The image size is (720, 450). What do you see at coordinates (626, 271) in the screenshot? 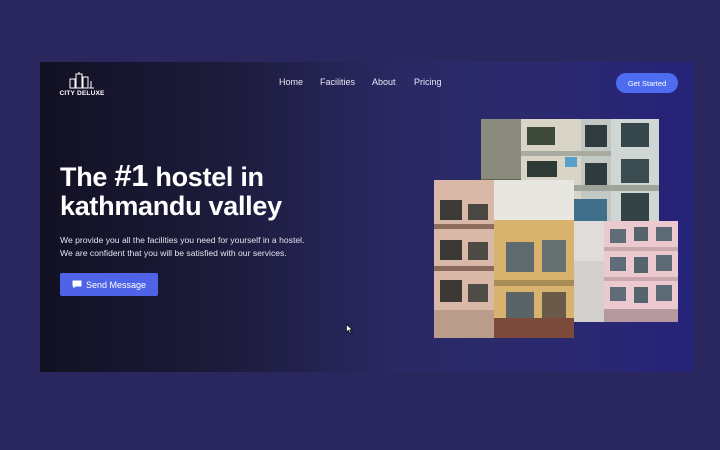
I see `hostel-photo-right` at bounding box center [626, 271].